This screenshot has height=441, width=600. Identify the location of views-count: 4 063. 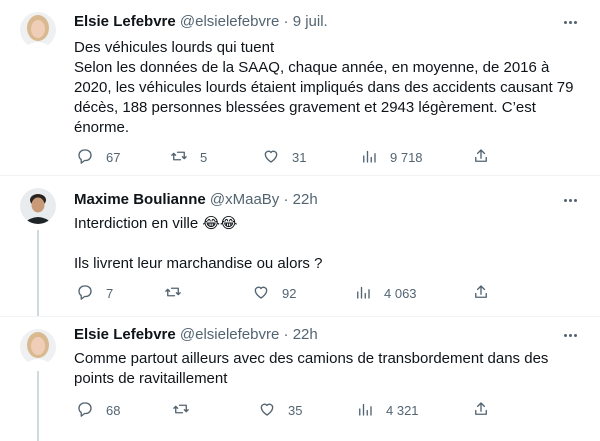
(400, 293).